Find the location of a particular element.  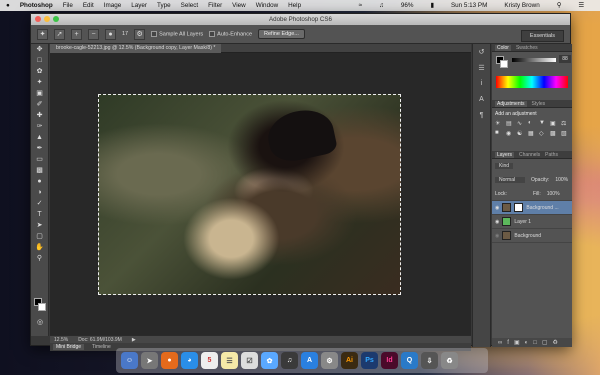

lookup-icon: ▦ is located at coordinates (532, 133).